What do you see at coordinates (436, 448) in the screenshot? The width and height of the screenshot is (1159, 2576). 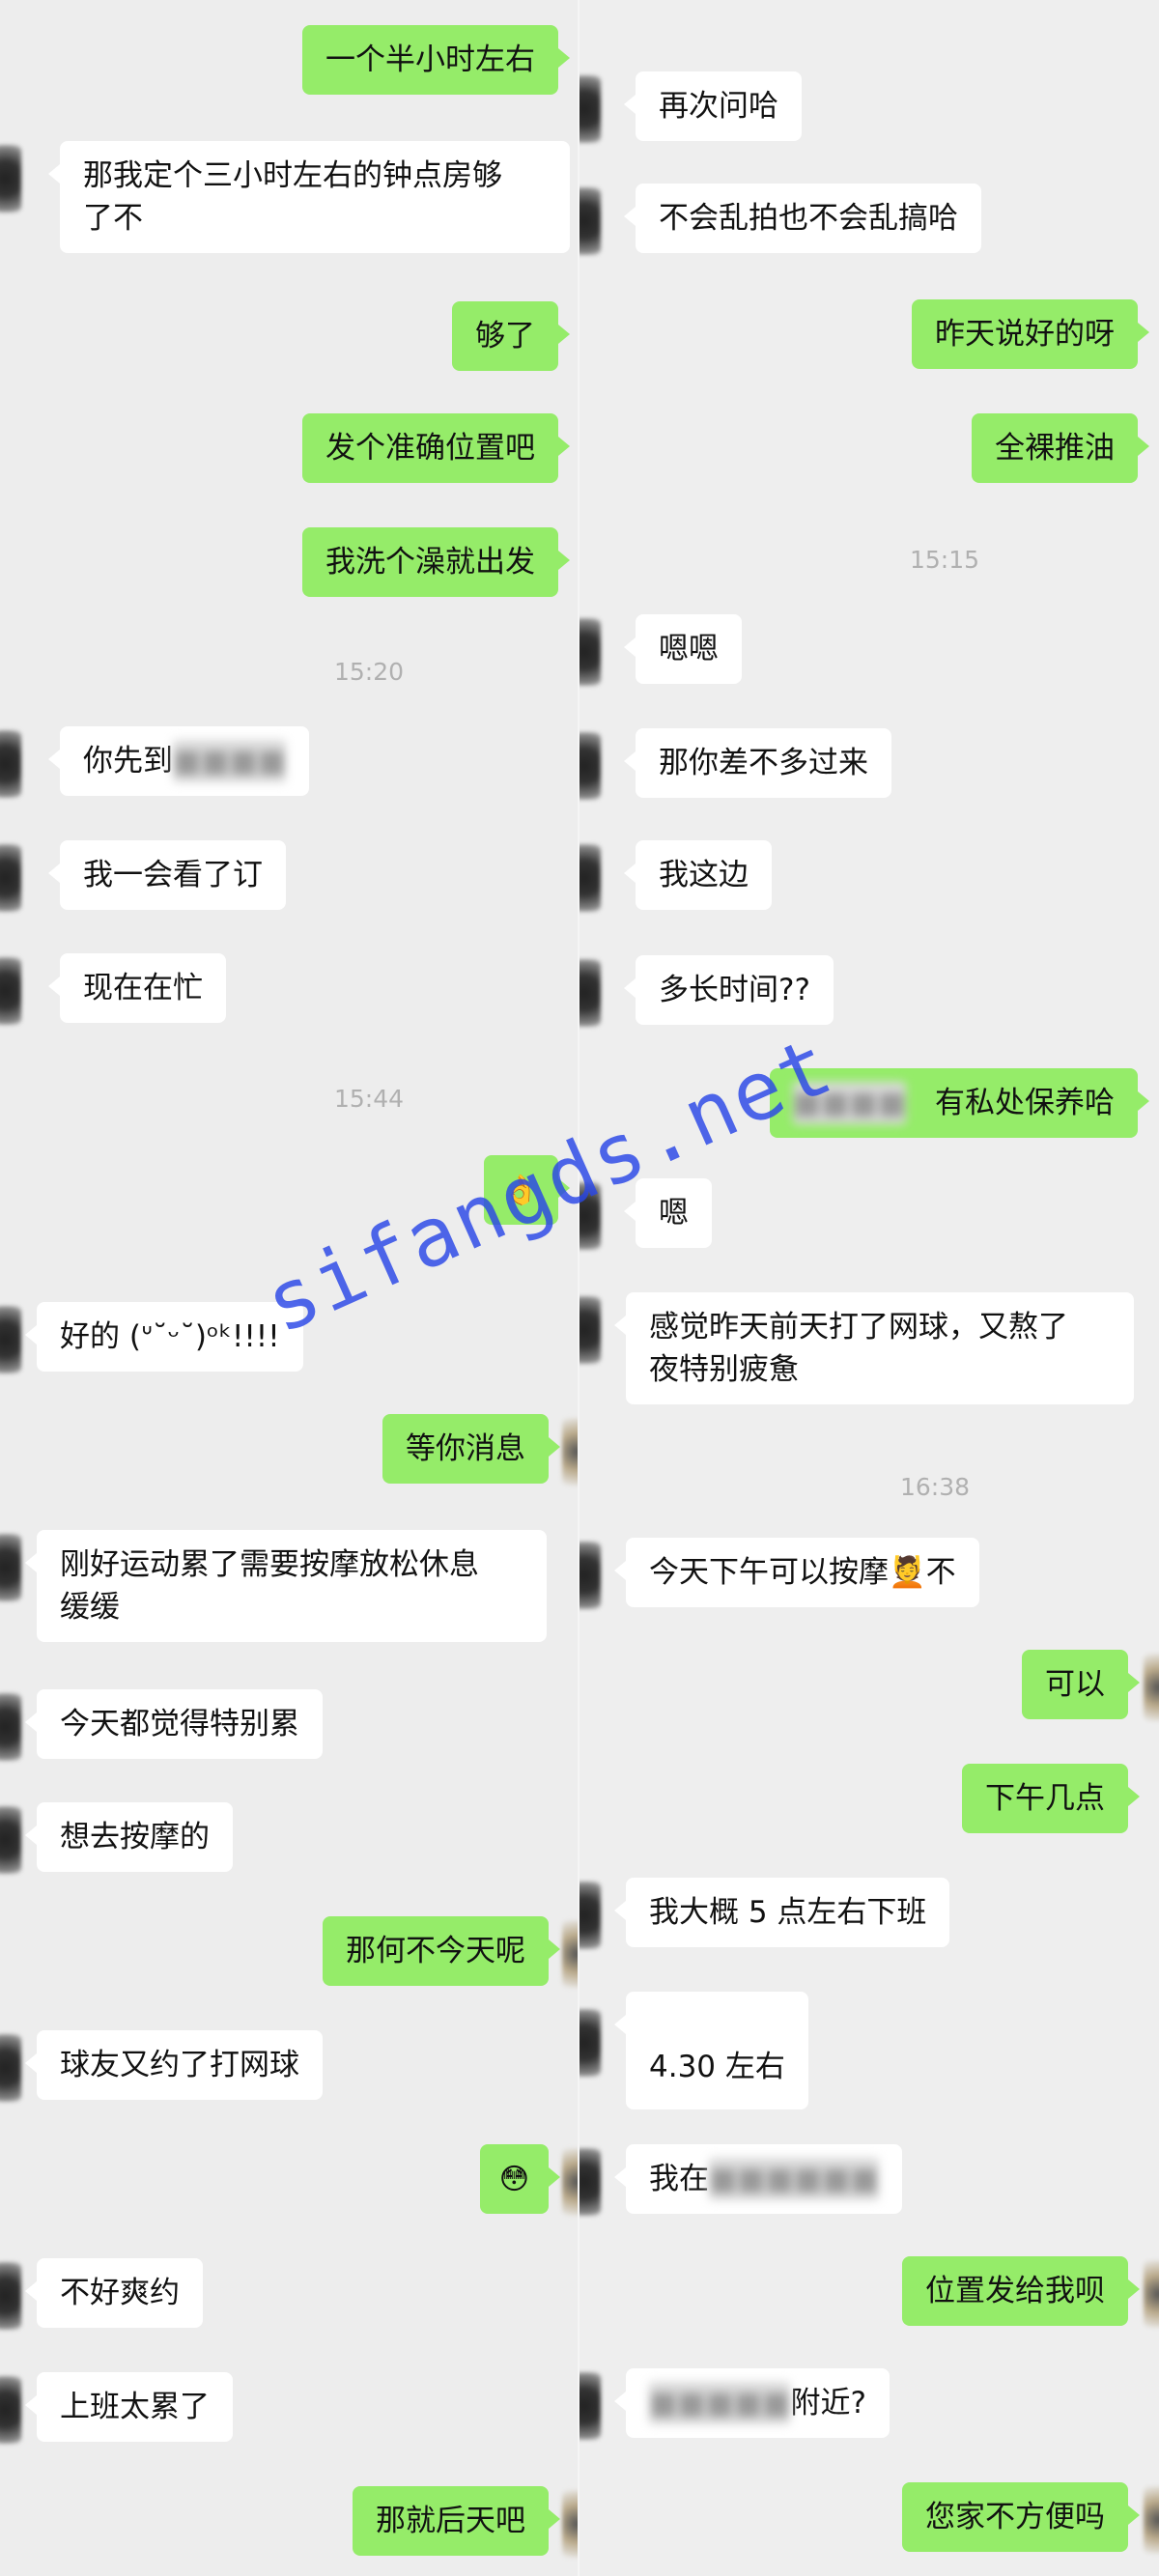 I see `message-bubble-out: 发个准确位置吧` at bounding box center [436, 448].